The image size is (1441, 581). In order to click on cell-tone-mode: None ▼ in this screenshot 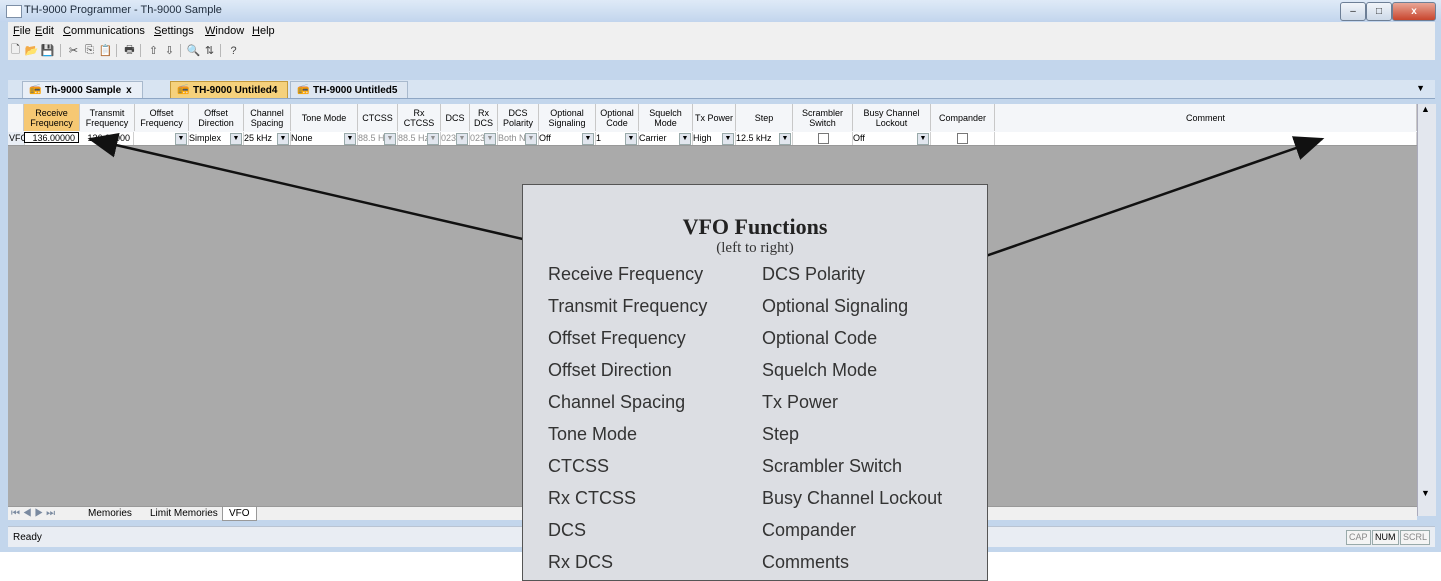, I will do `click(324, 138)`.